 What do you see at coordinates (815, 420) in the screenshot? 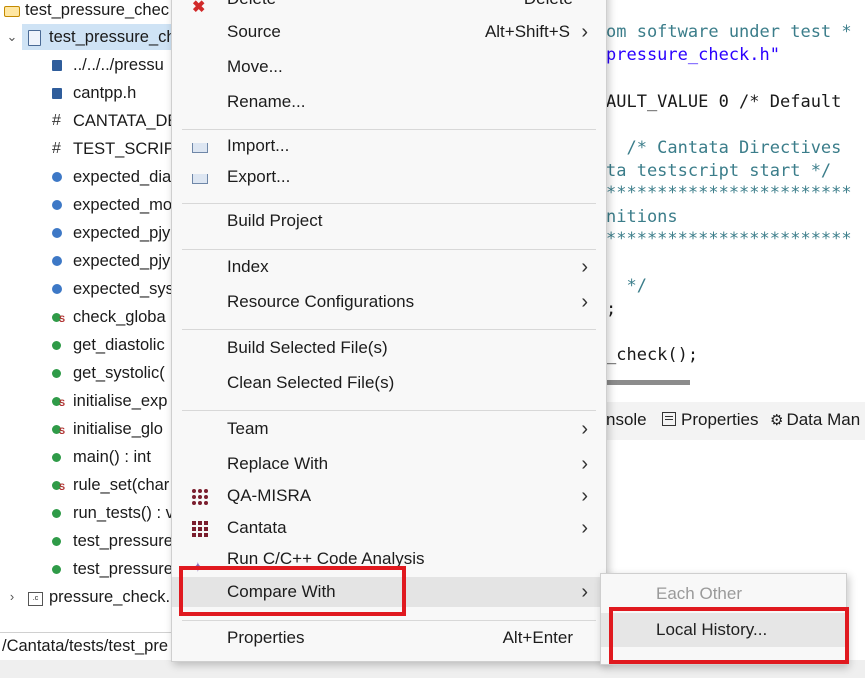
I see `tab-data-manager: ⚙ Data Man` at bounding box center [815, 420].